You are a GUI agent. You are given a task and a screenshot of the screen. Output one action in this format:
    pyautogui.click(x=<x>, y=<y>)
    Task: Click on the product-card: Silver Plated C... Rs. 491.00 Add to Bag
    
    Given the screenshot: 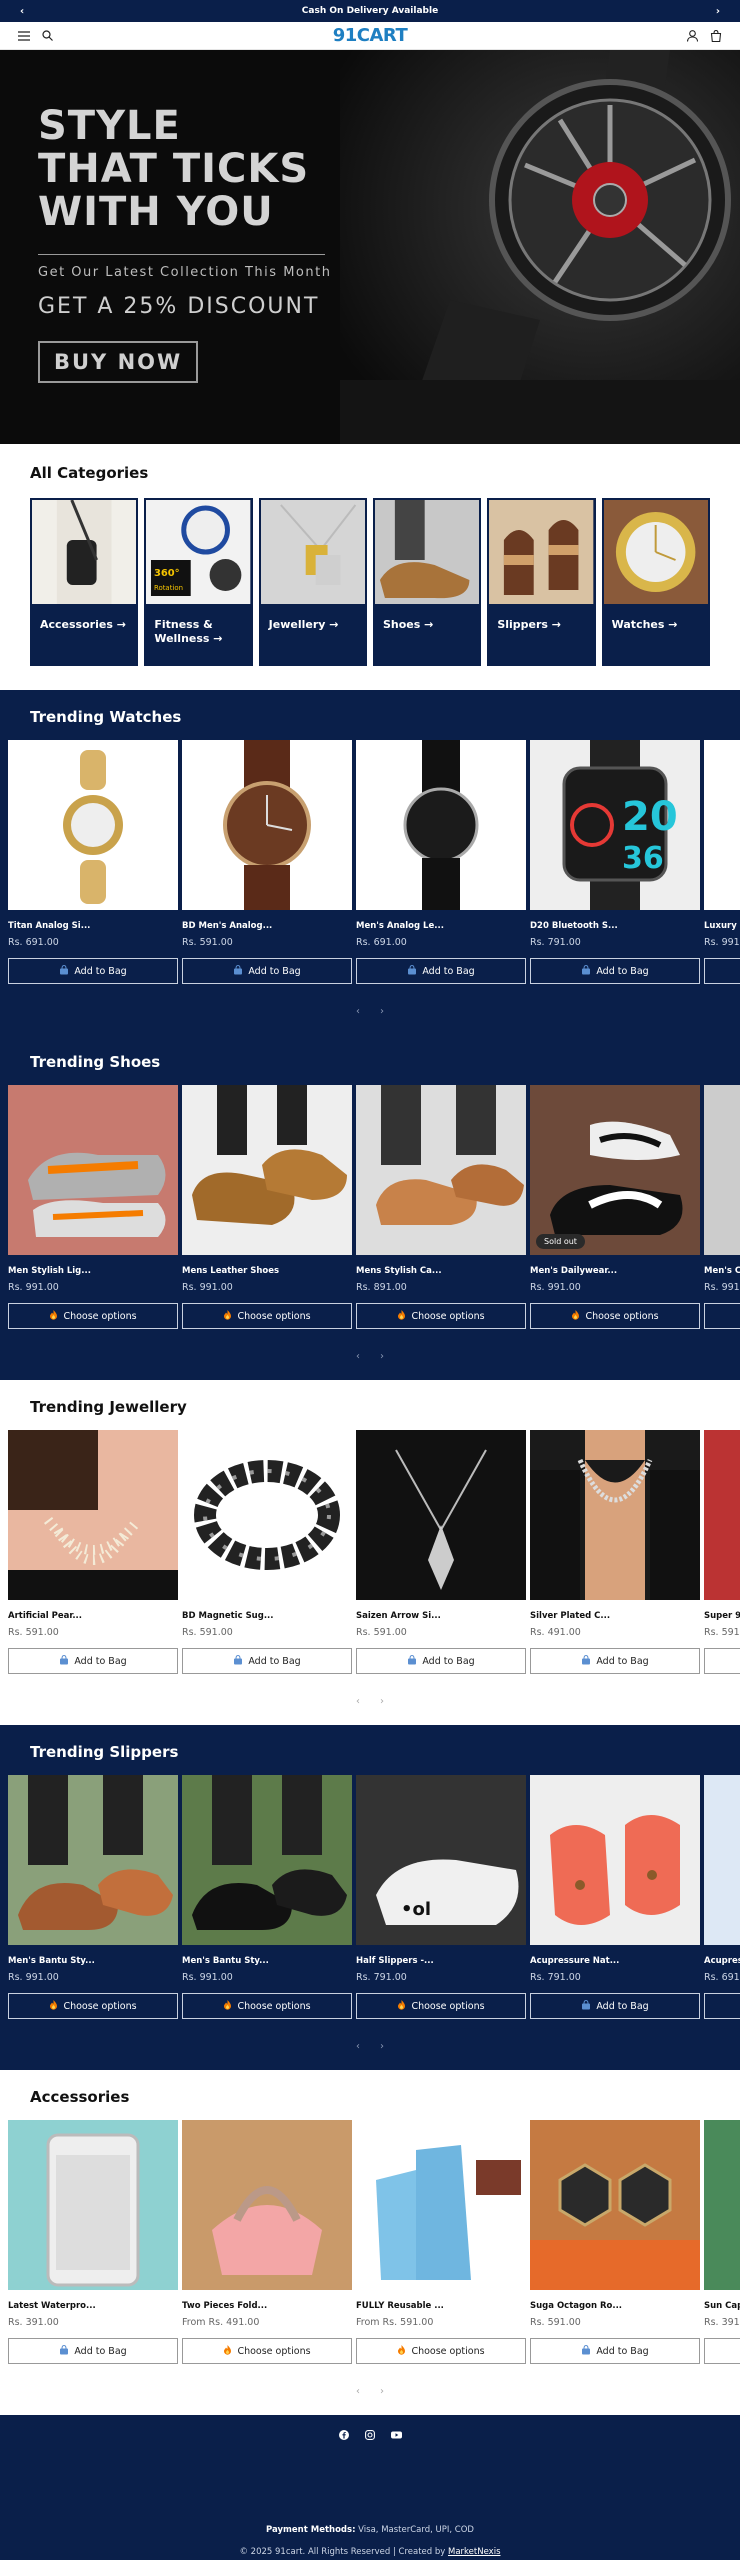 What is the action you would take?
    pyautogui.click(x=615, y=1552)
    